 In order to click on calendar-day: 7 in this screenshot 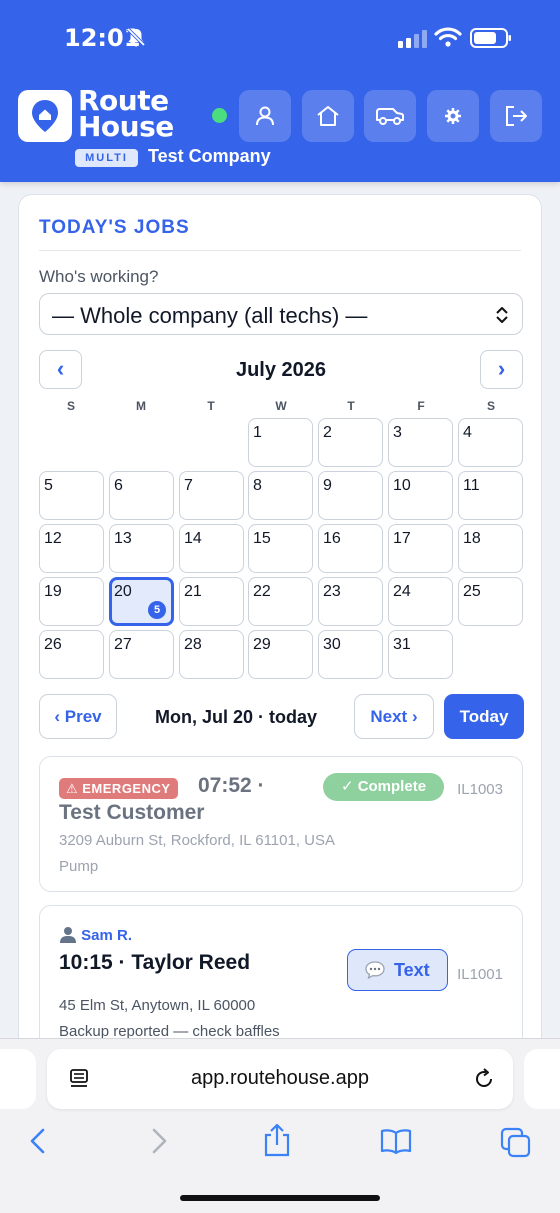, I will do `click(211, 495)`.